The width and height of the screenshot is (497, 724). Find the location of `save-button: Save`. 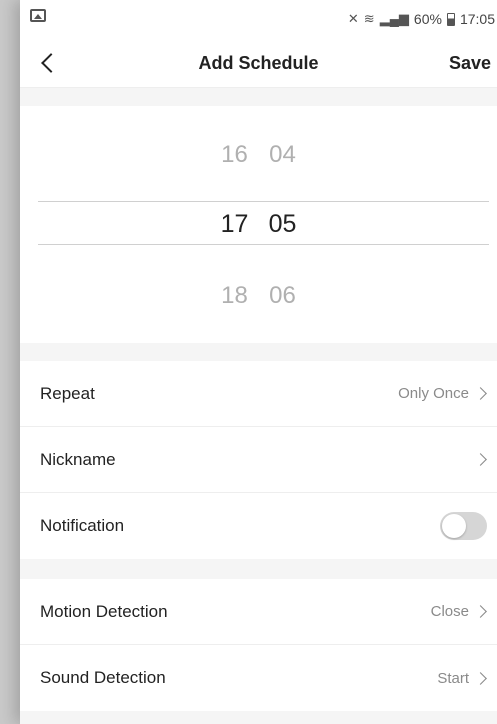

save-button: Save is located at coordinates (470, 63).